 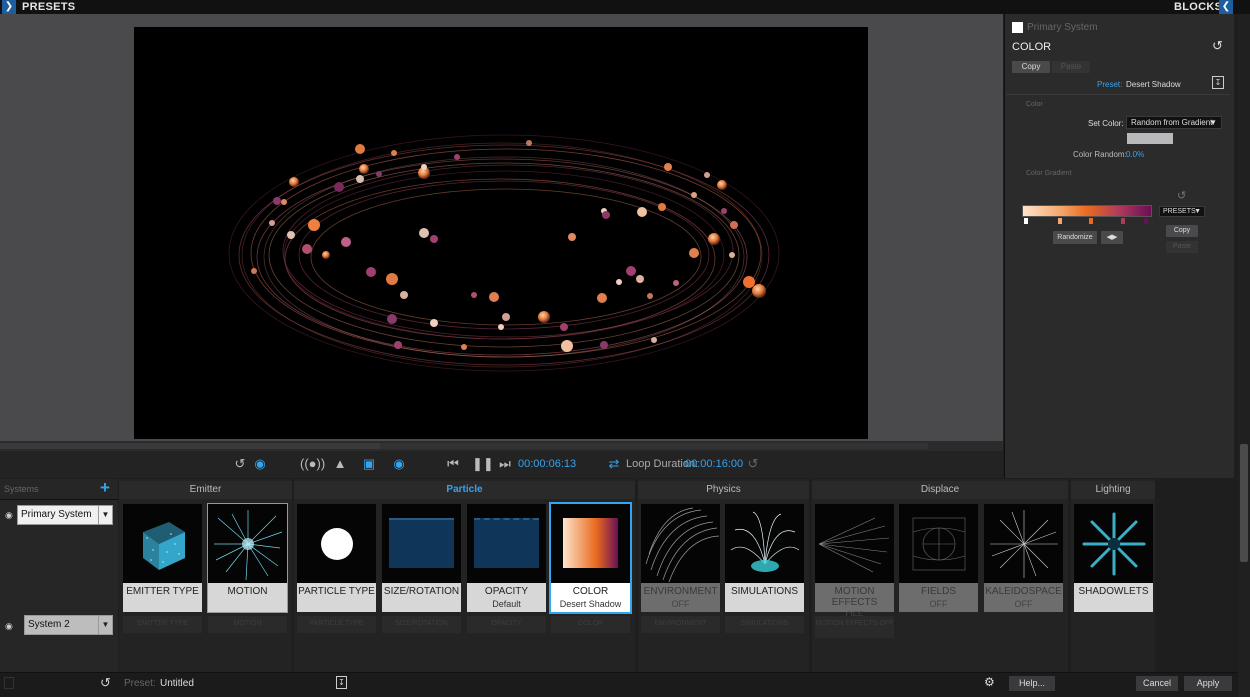 What do you see at coordinates (247, 591) in the screenshot?
I see `block-title: MOTION` at bounding box center [247, 591].